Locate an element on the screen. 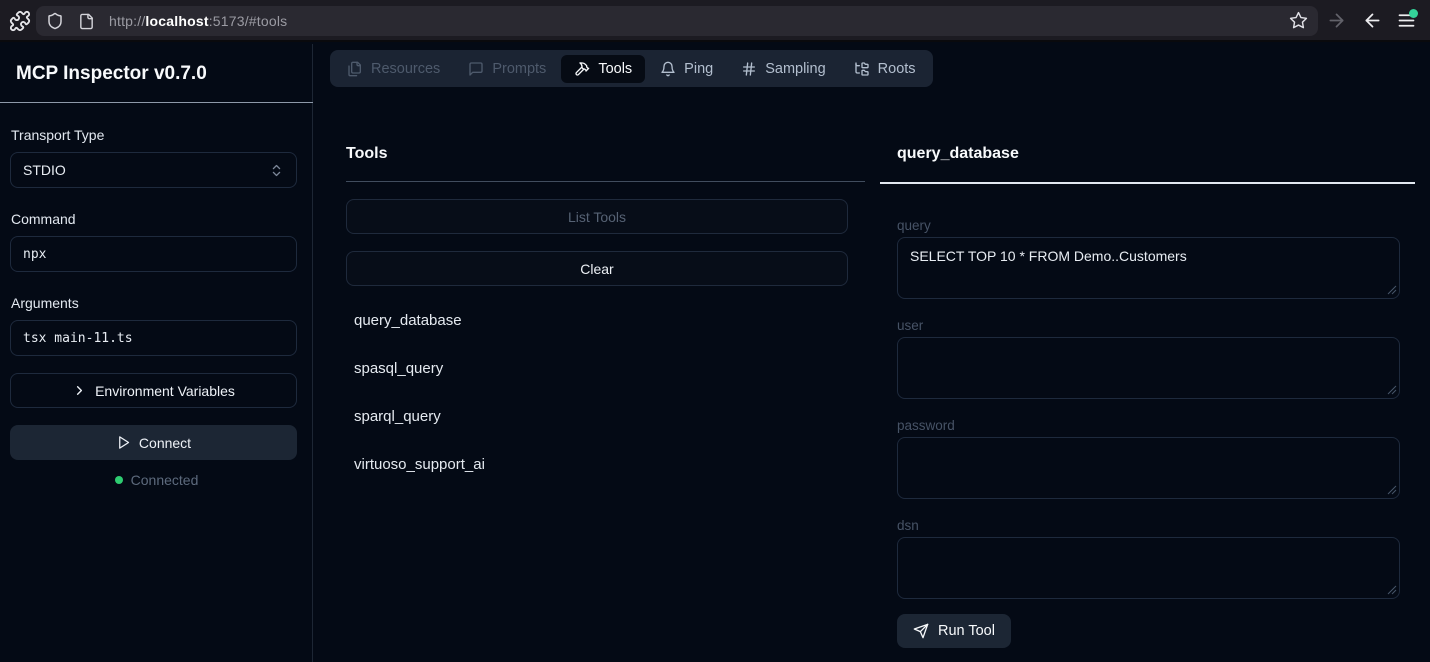 Image resolution: width=1430 pixels, height=662 pixels. tool-list-item-virtuoso-support-ai: virtuoso_support_ai is located at coordinates (419, 464).